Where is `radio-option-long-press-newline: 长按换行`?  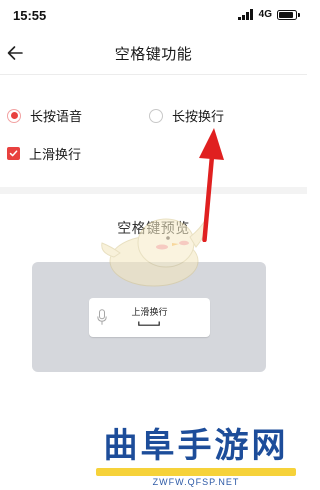
radio-option-long-press-newline: 长按换行 is located at coordinates (186, 115).